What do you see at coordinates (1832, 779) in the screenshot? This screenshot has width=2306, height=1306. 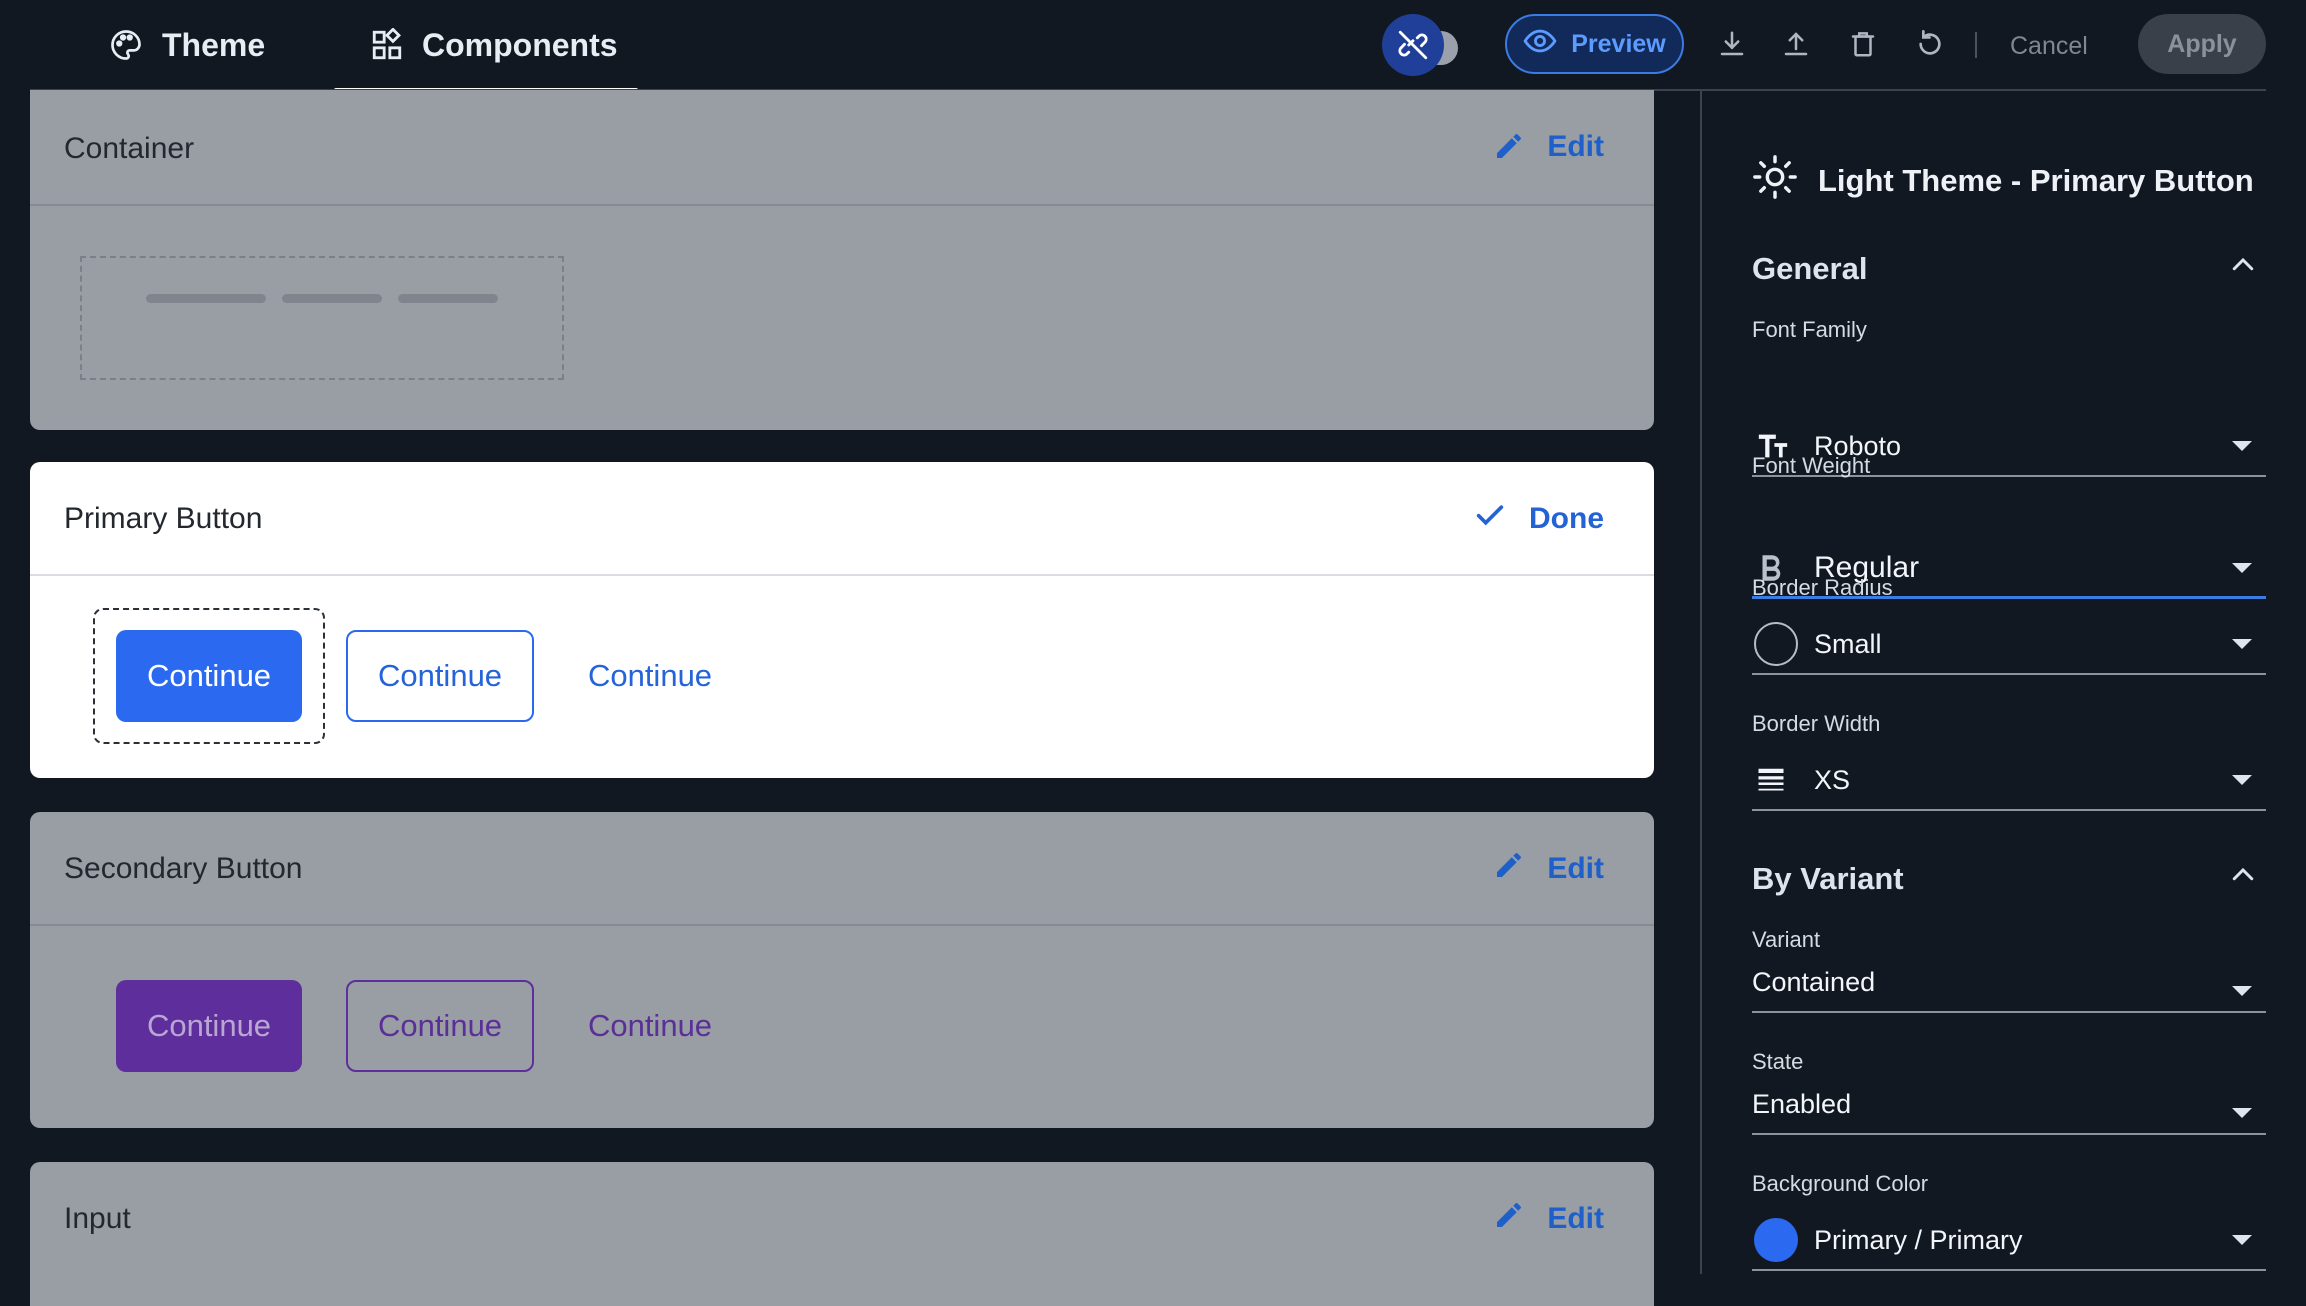 I see `border-width-value: XS` at bounding box center [1832, 779].